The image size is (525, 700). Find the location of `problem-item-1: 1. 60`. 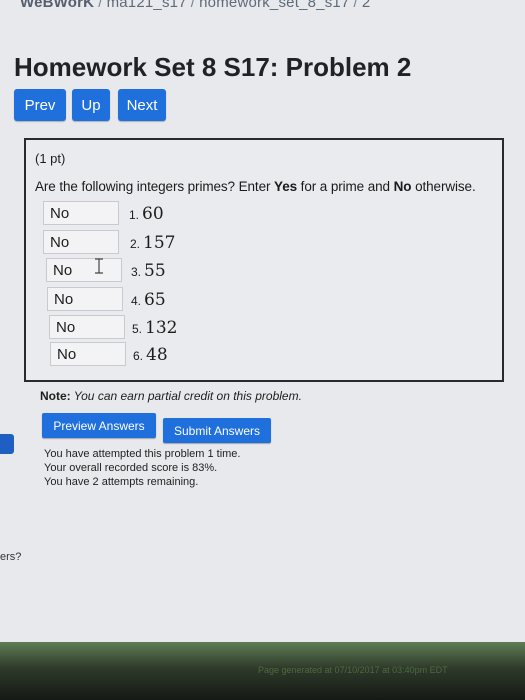

problem-item-1: 1. 60 is located at coordinates (146, 214).